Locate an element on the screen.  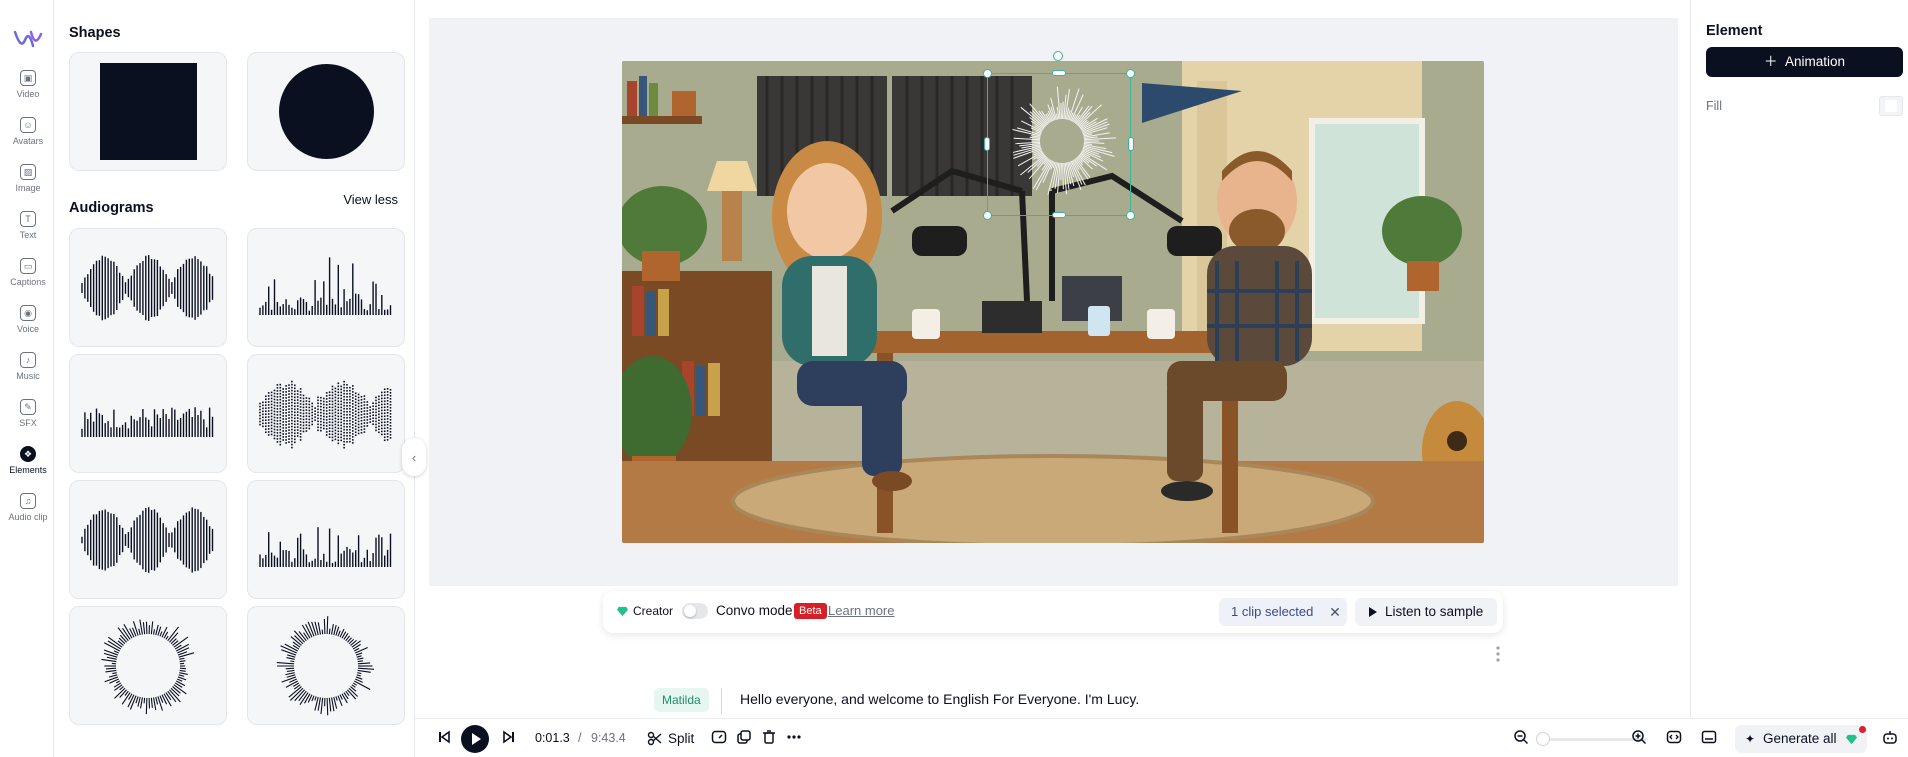
rail-item-text: T Text is located at coordinates (28, 233).